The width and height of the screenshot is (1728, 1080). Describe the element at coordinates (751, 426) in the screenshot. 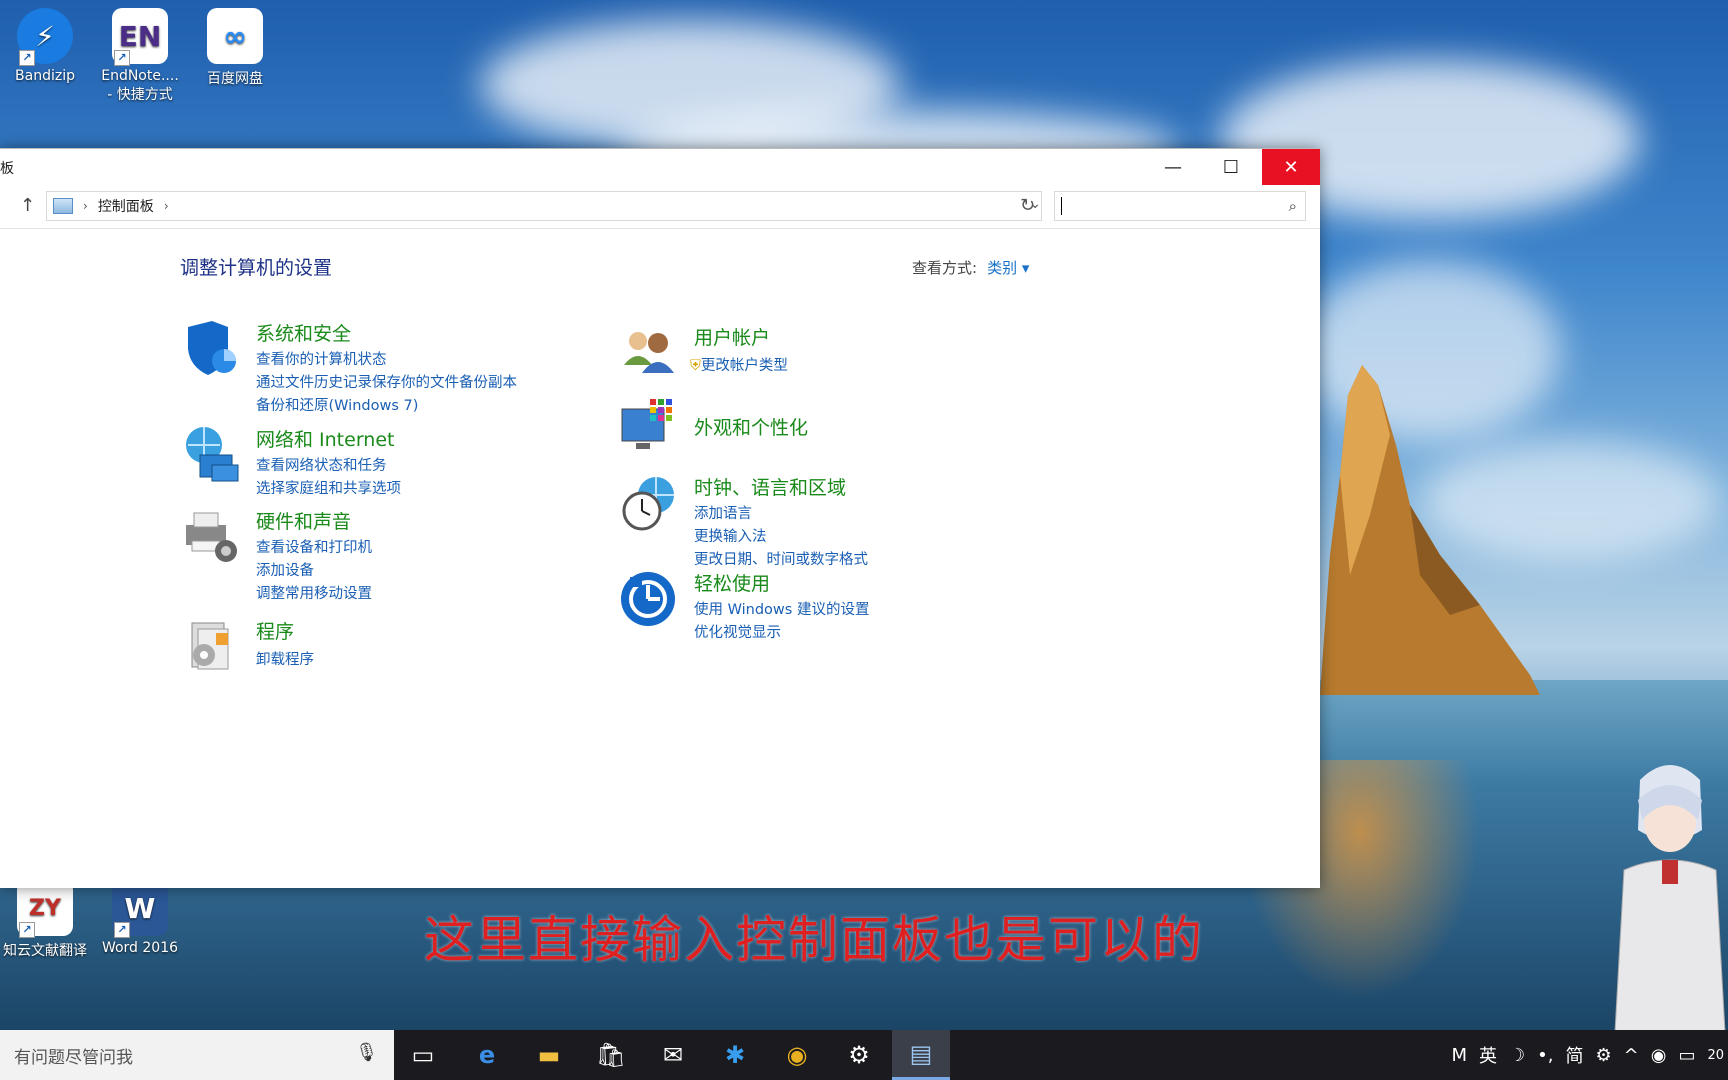

I see `category-title: 外观和个性化` at that location.